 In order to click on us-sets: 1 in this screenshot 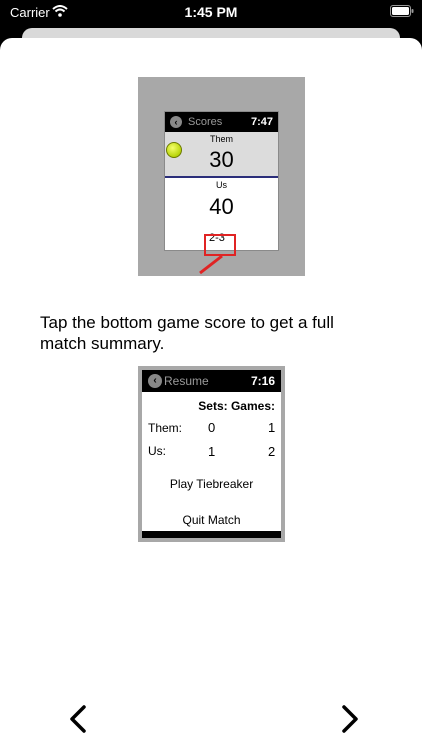, I will do `click(212, 451)`.